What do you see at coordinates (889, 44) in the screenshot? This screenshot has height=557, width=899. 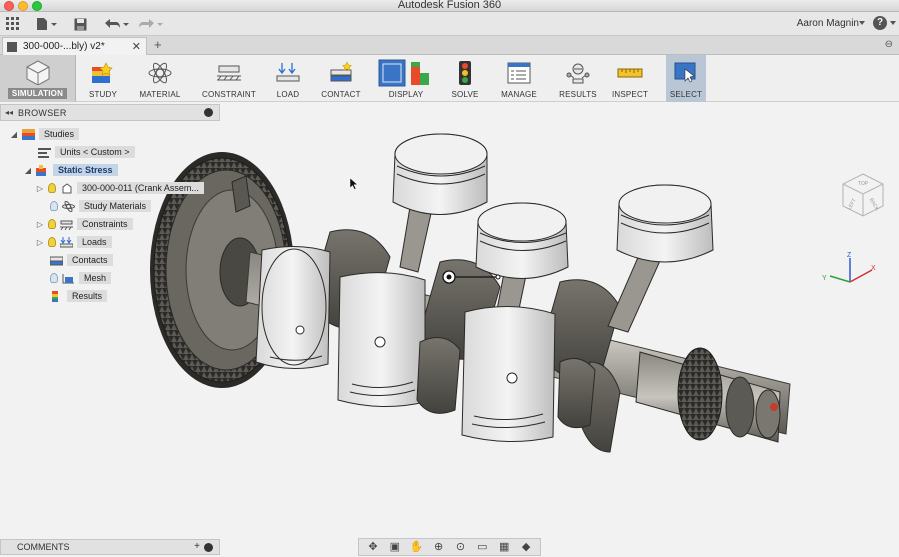 I see `expand-tabs-icon: ⊖` at bounding box center [889, 44].